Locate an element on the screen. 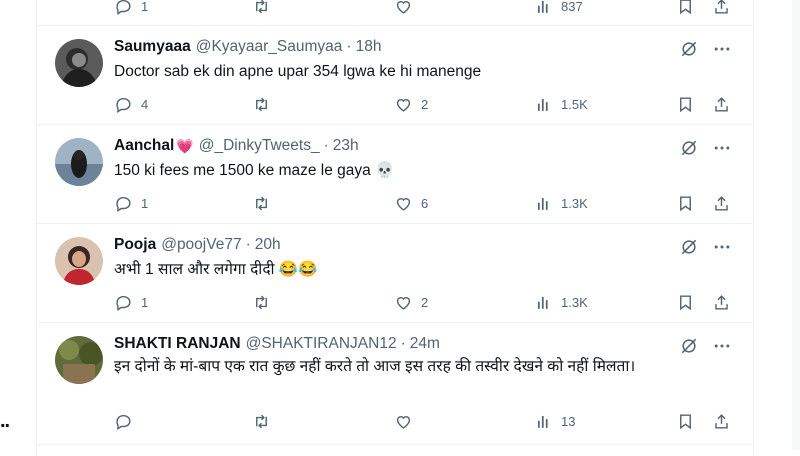  reply-button is located at coordinates (127, 421).